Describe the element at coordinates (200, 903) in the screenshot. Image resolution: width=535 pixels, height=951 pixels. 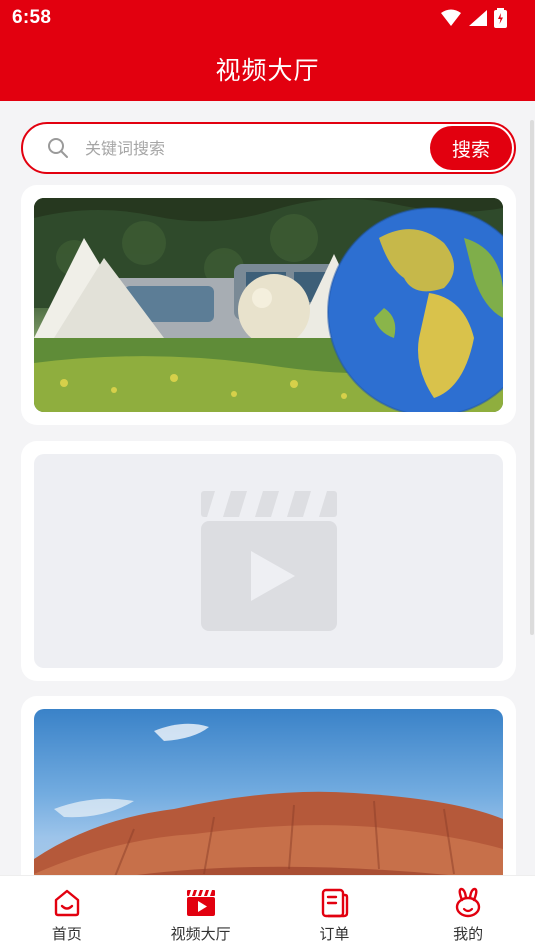
I see `video-icon` at that location.